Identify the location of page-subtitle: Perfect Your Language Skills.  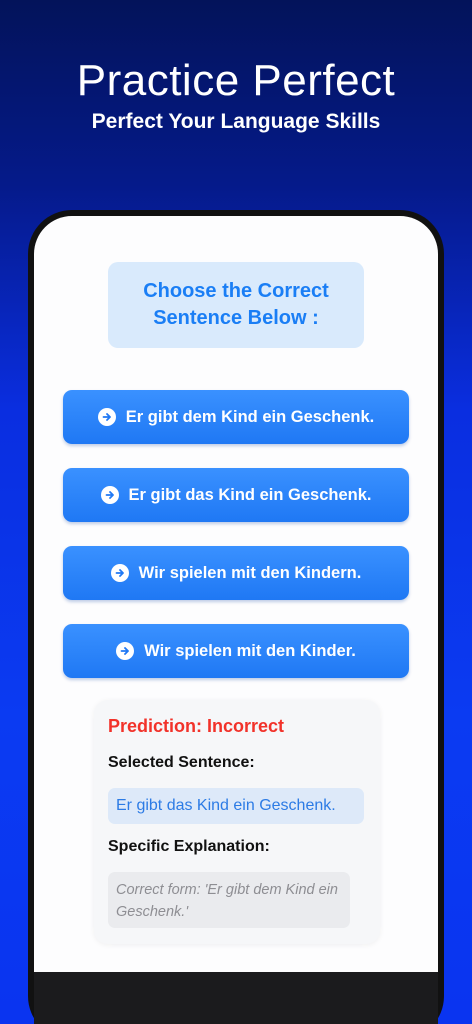
(236, 121).